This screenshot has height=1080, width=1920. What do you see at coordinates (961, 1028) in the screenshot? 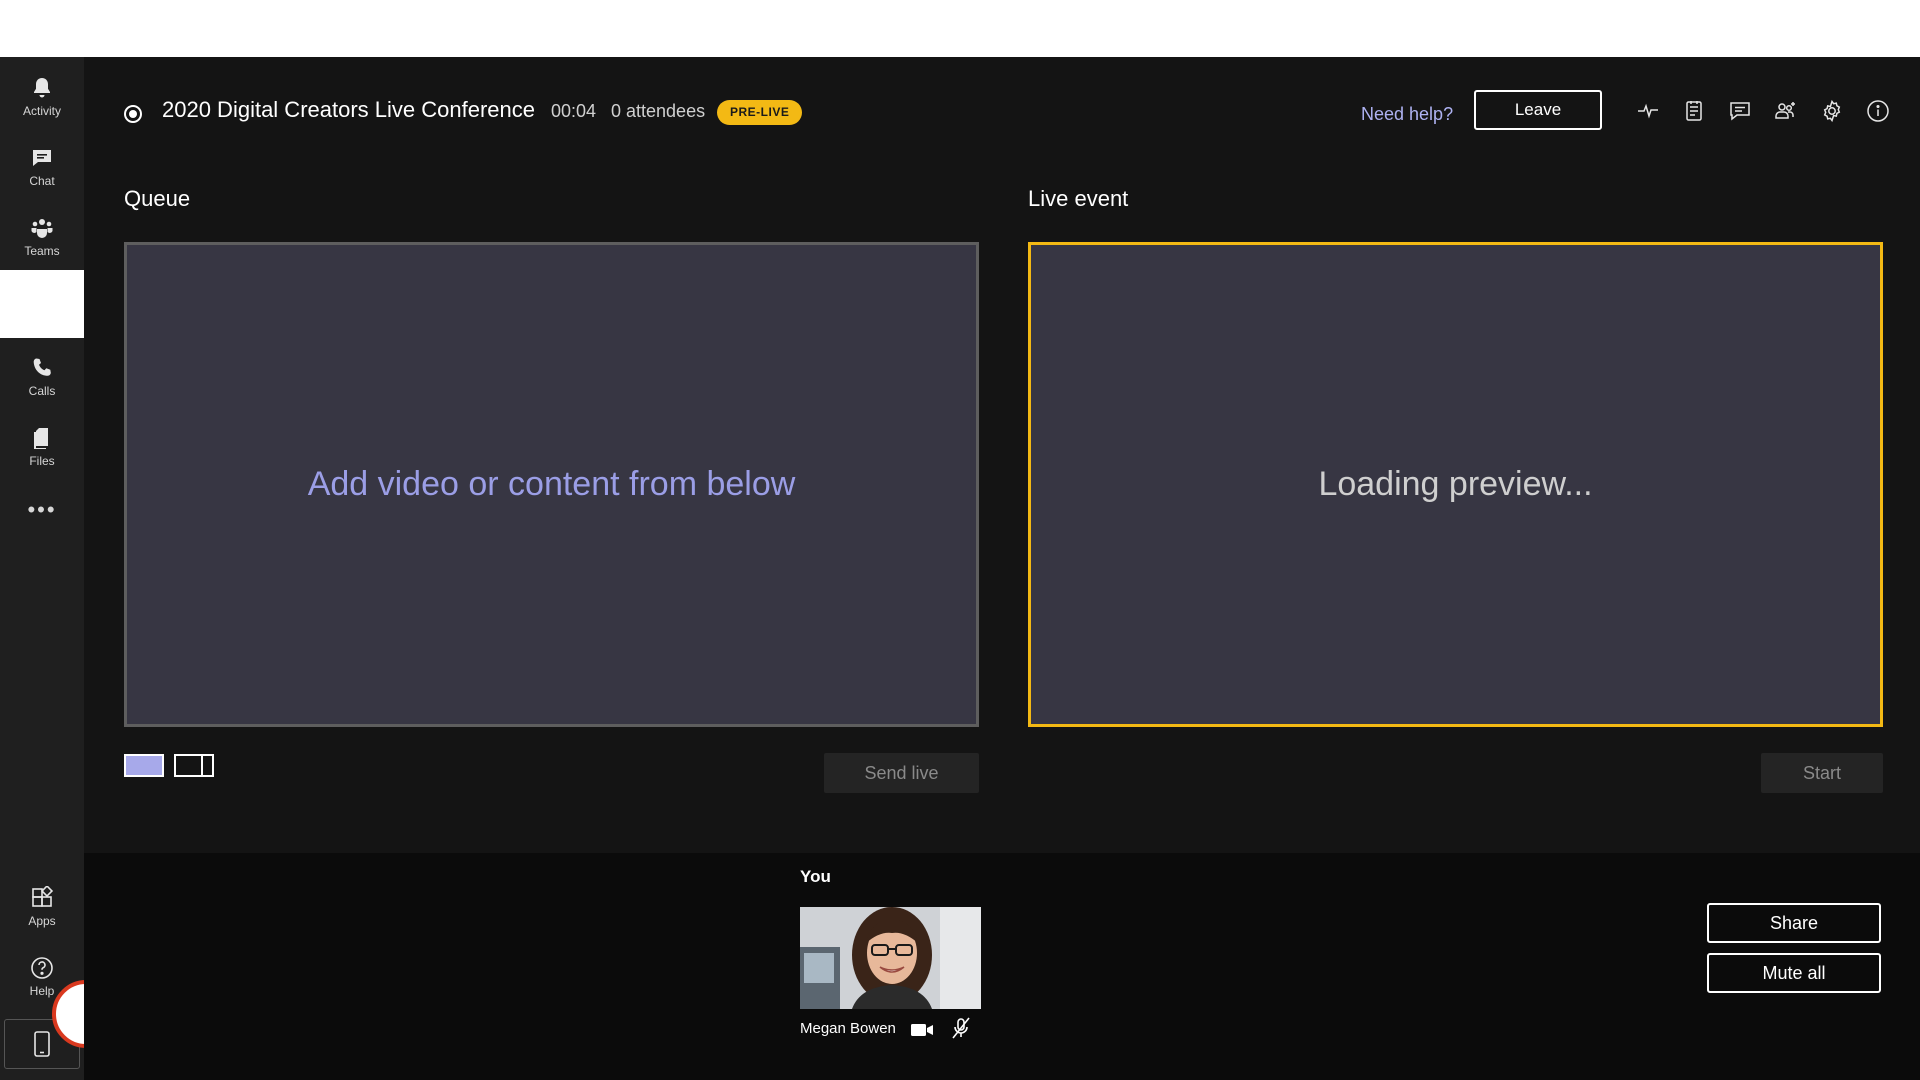
I see `mic-muted-icon` at bounding box center [961, 1028].